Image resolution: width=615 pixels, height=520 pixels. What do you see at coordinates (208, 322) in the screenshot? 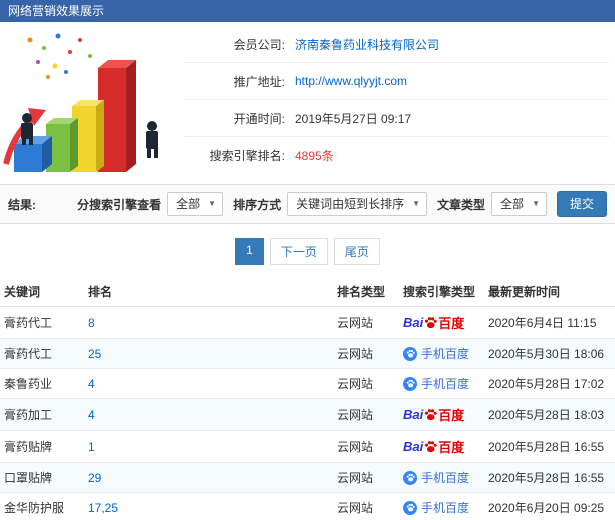
I see `rank-cell: 8` at bounding box center [208, 322].